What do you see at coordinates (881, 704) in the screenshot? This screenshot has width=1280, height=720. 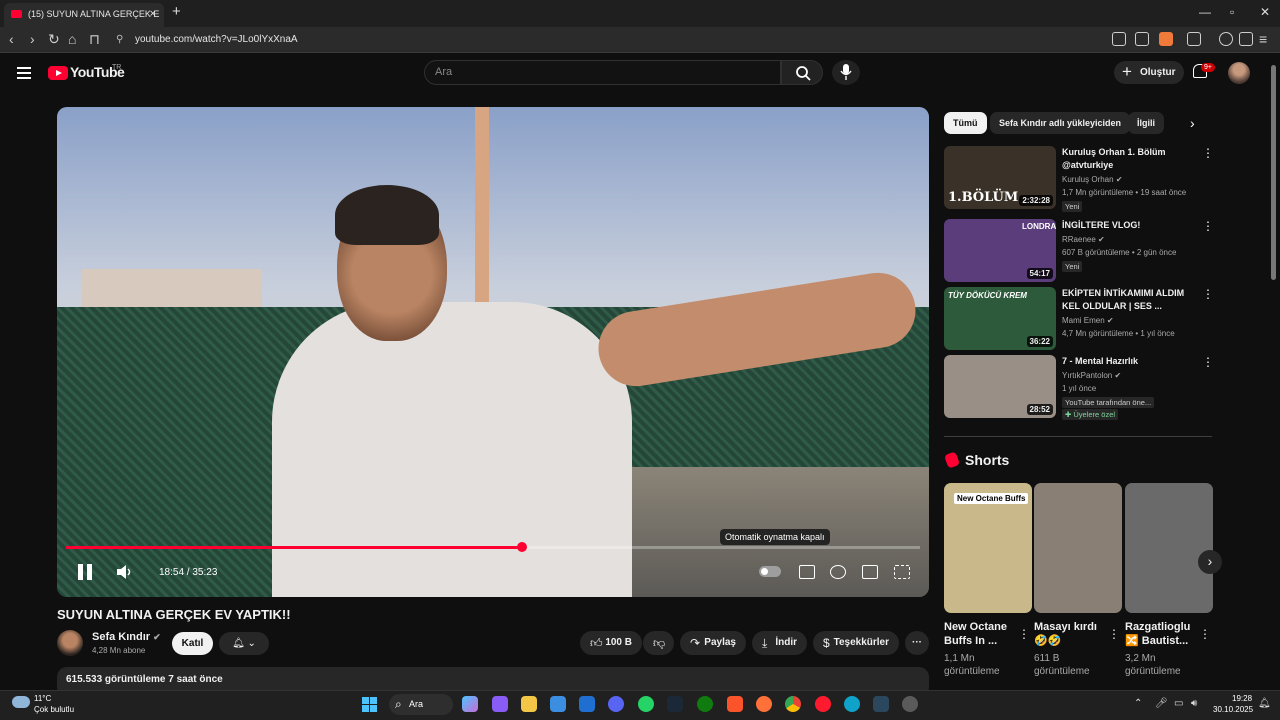 I see `steam-alt-icon` at bounding box center [881, 704].